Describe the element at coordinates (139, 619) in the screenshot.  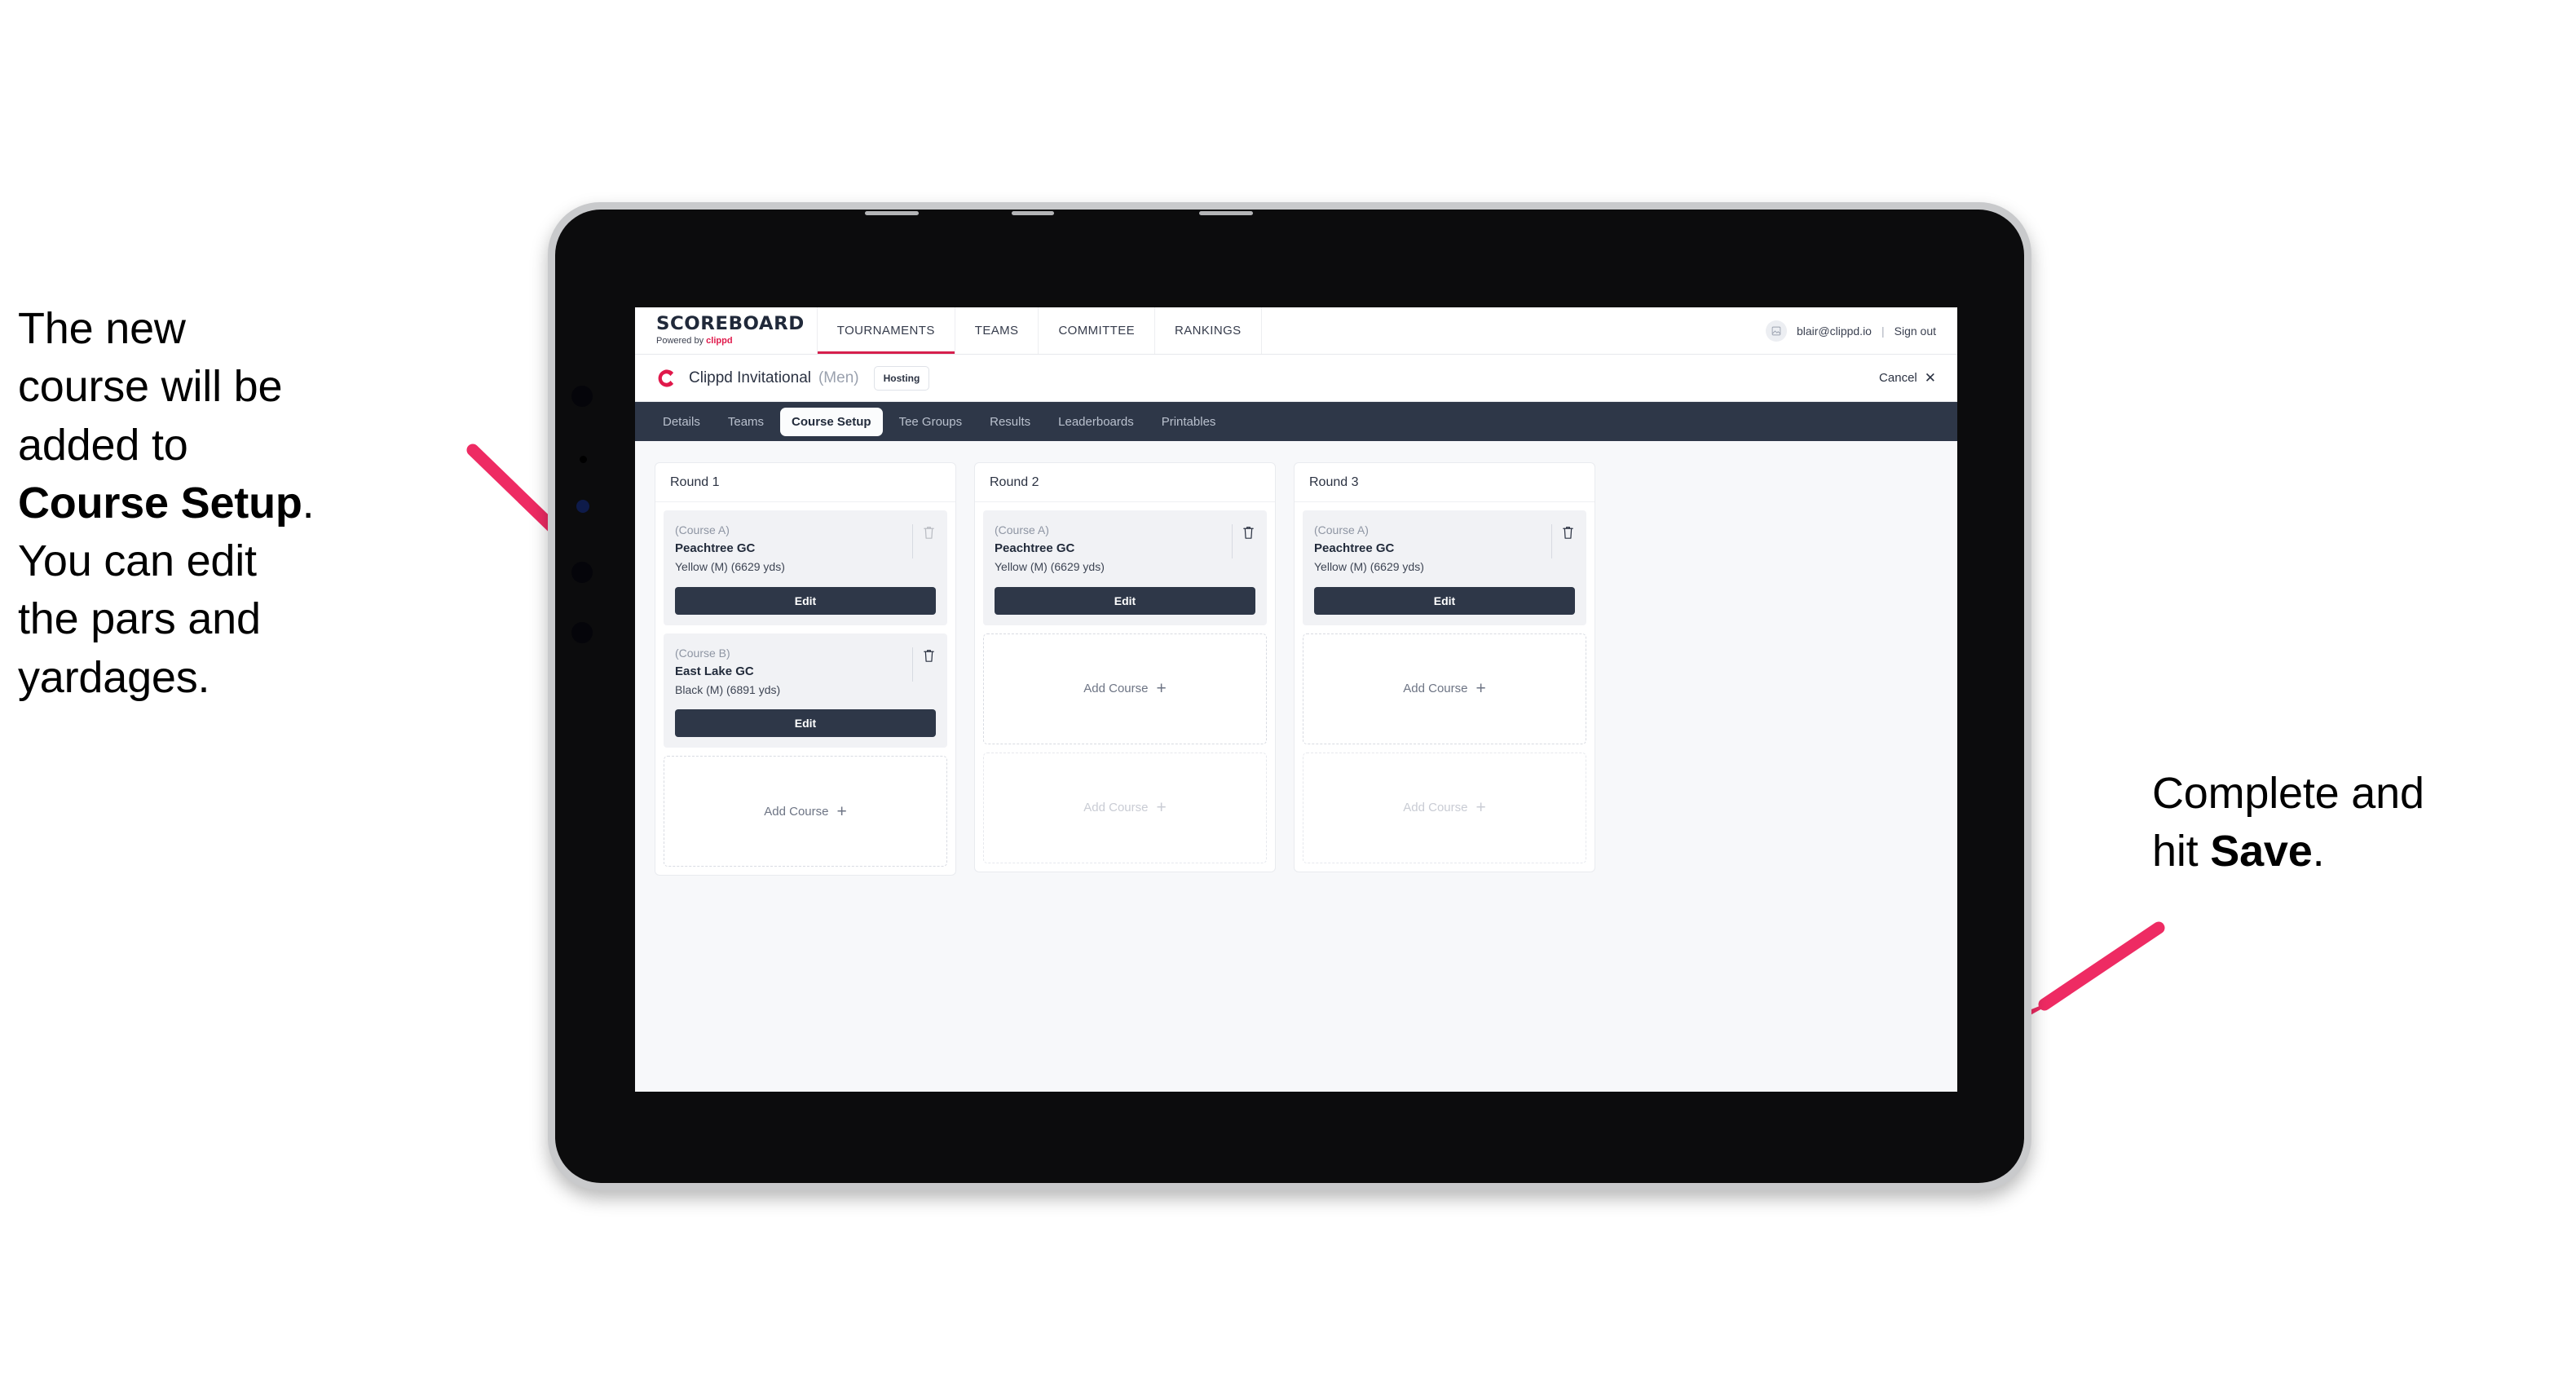
I see `annotation-left-line5: the pars and` at that location.